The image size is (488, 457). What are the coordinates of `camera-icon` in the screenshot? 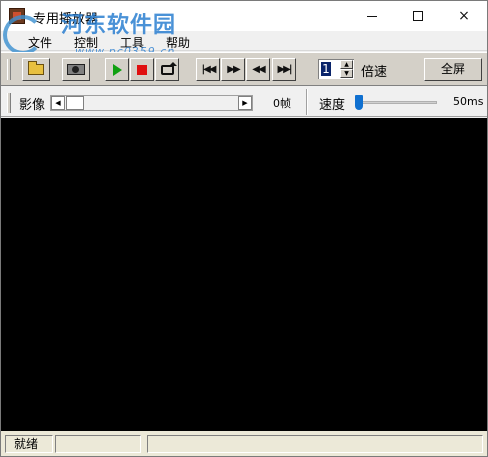 It's located at (76, 69).